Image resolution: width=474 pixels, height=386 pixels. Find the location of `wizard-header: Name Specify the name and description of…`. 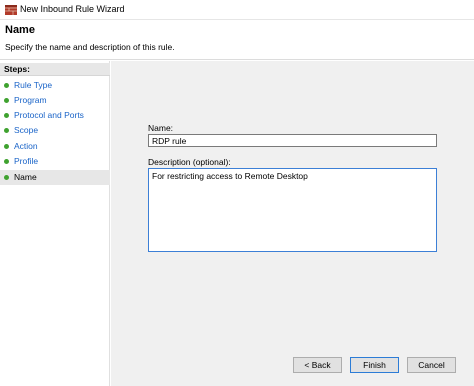

wizard-header: Name Specify the name and description of… is located at coordinates (237, 40).